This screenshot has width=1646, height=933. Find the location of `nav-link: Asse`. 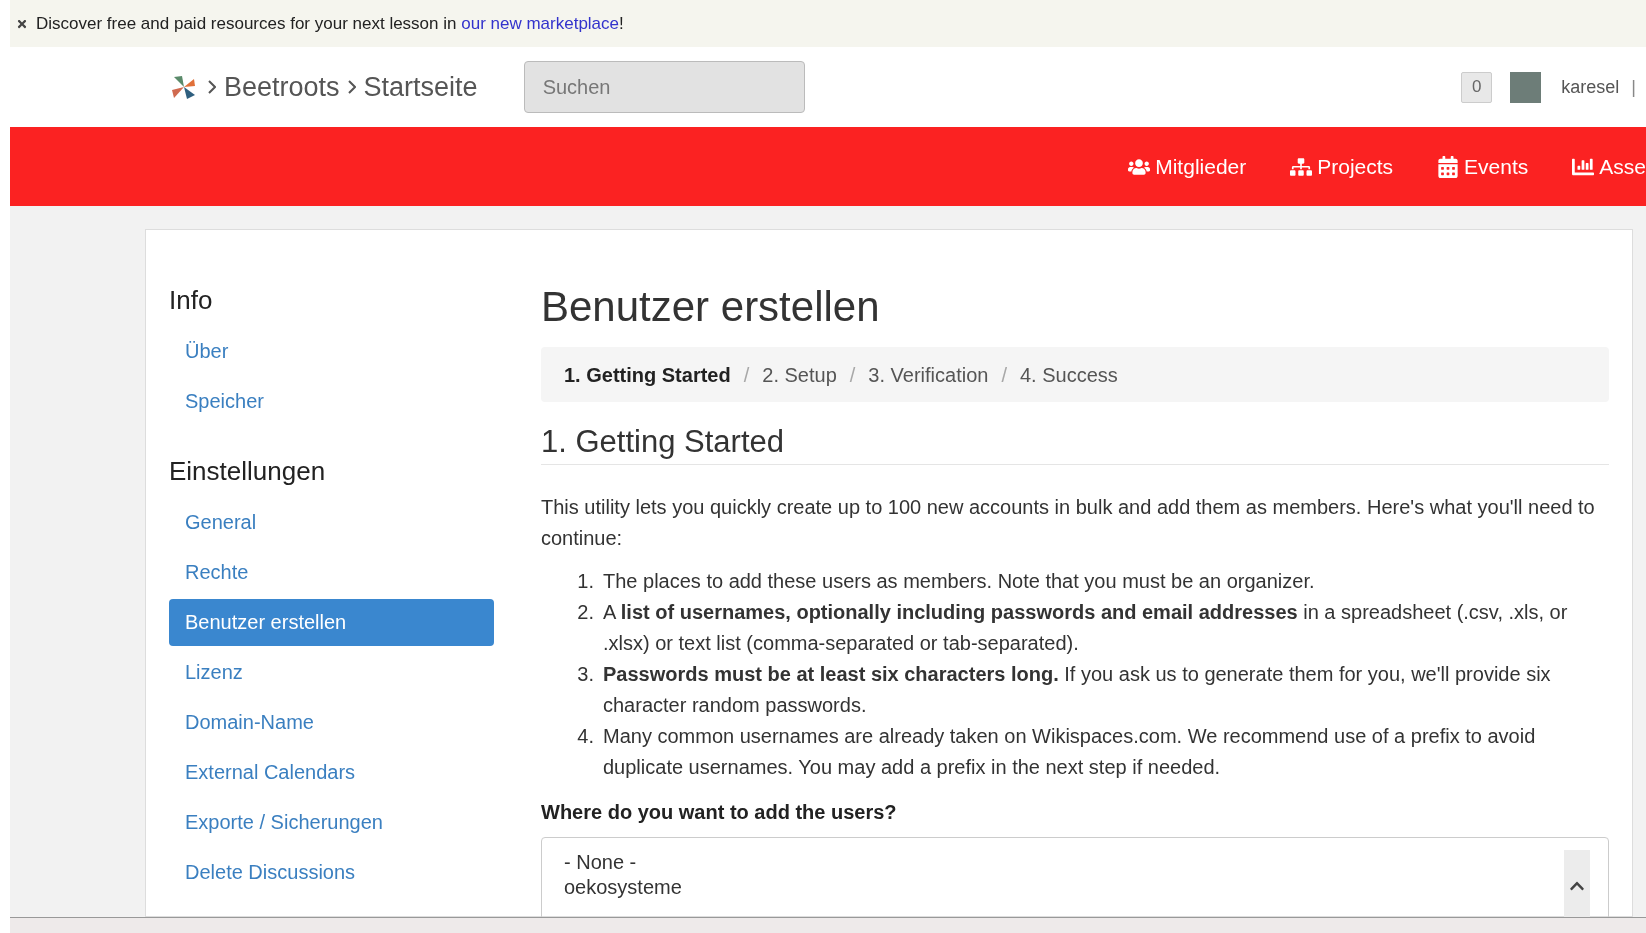

nav-link: Asse is located at coordinates (1609, 166).